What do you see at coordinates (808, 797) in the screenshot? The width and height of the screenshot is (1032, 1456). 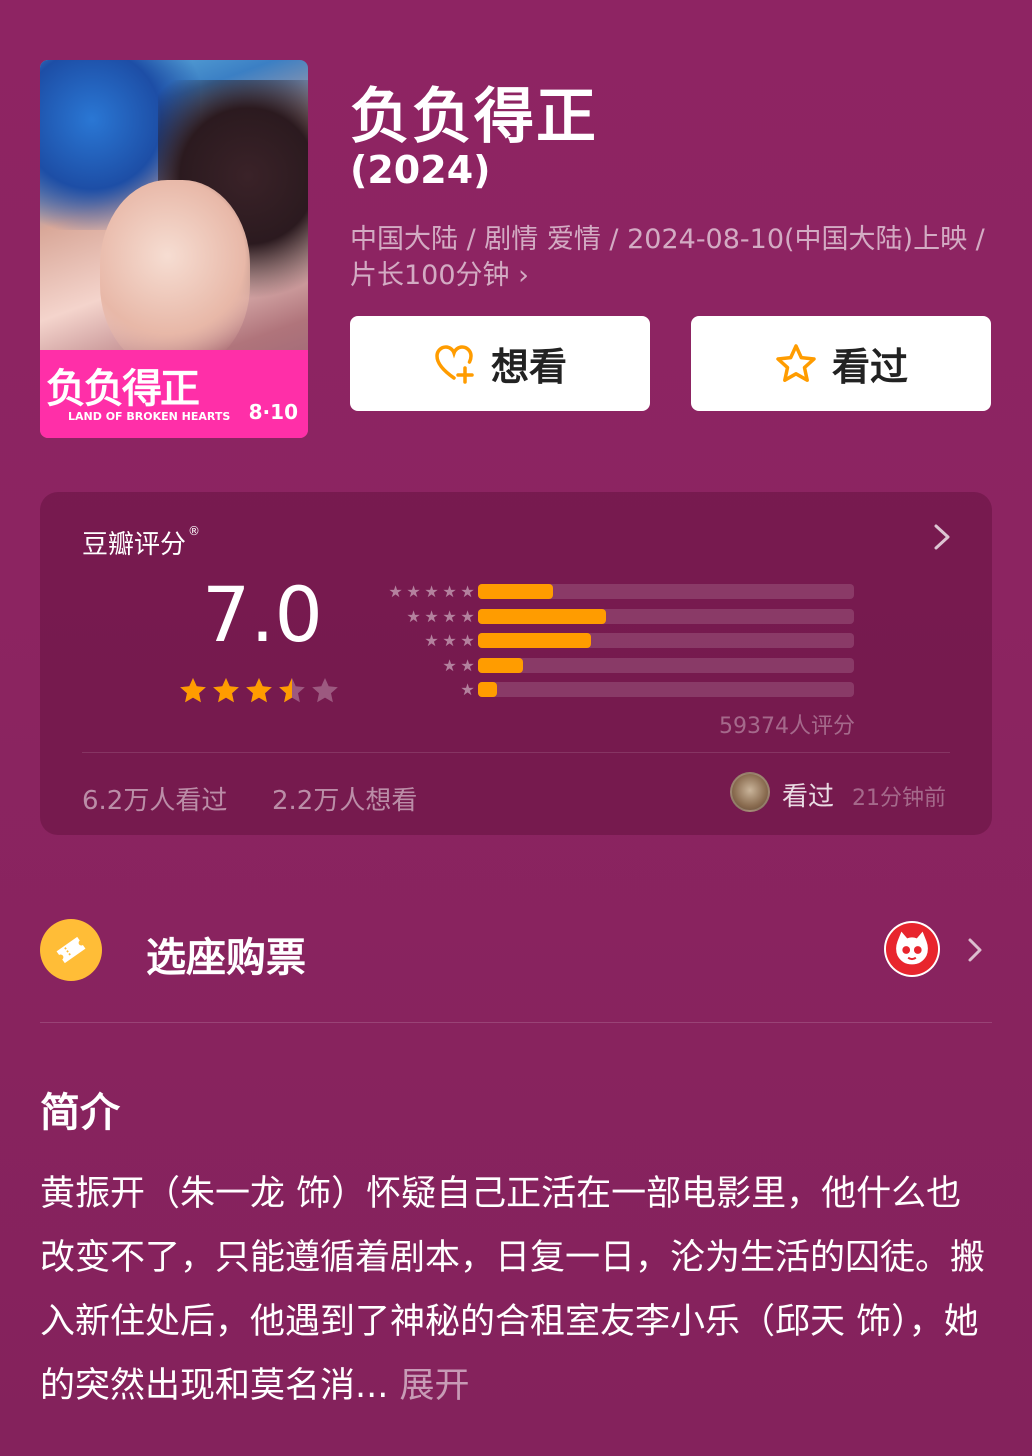 I see `friend-activity-action: 看过` at bounding box center [808, 797].